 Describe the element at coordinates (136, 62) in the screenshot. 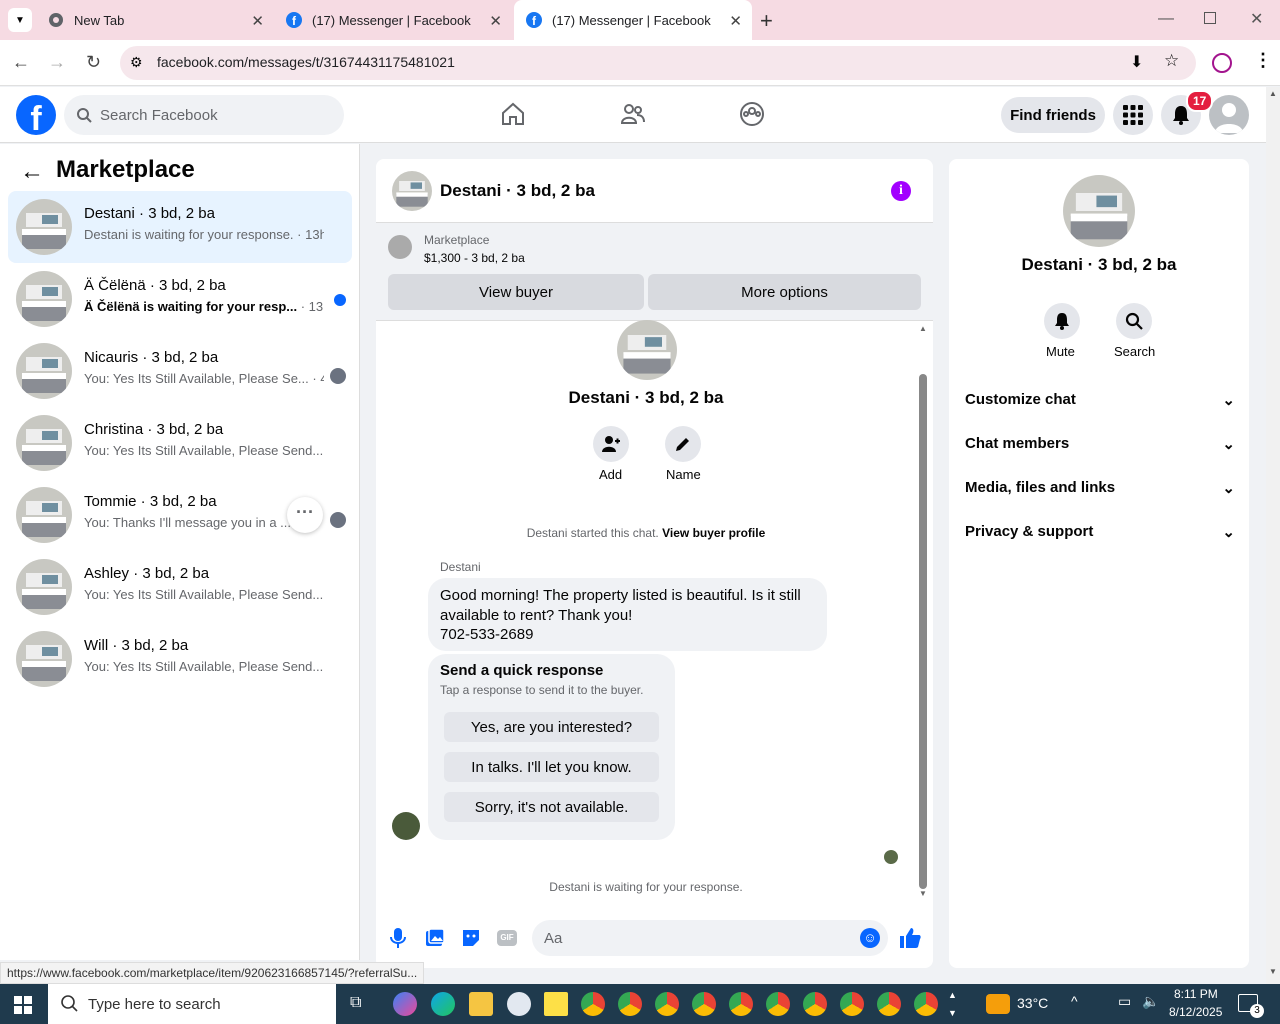

I see `site-info-icon: ⚙` at that location.